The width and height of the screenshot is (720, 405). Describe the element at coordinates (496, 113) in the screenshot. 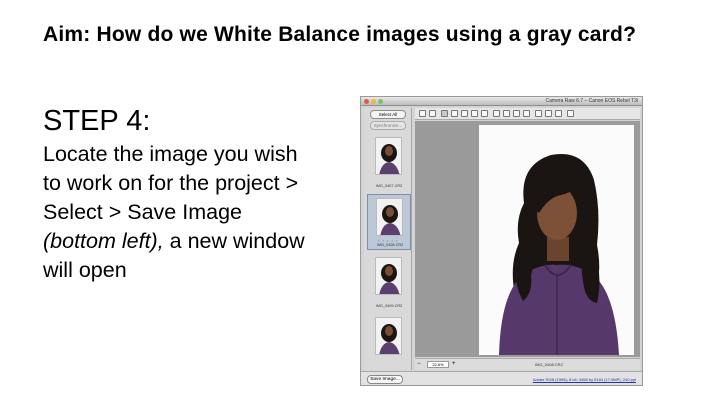

I see `spot-removal-tool-icon` at that location.